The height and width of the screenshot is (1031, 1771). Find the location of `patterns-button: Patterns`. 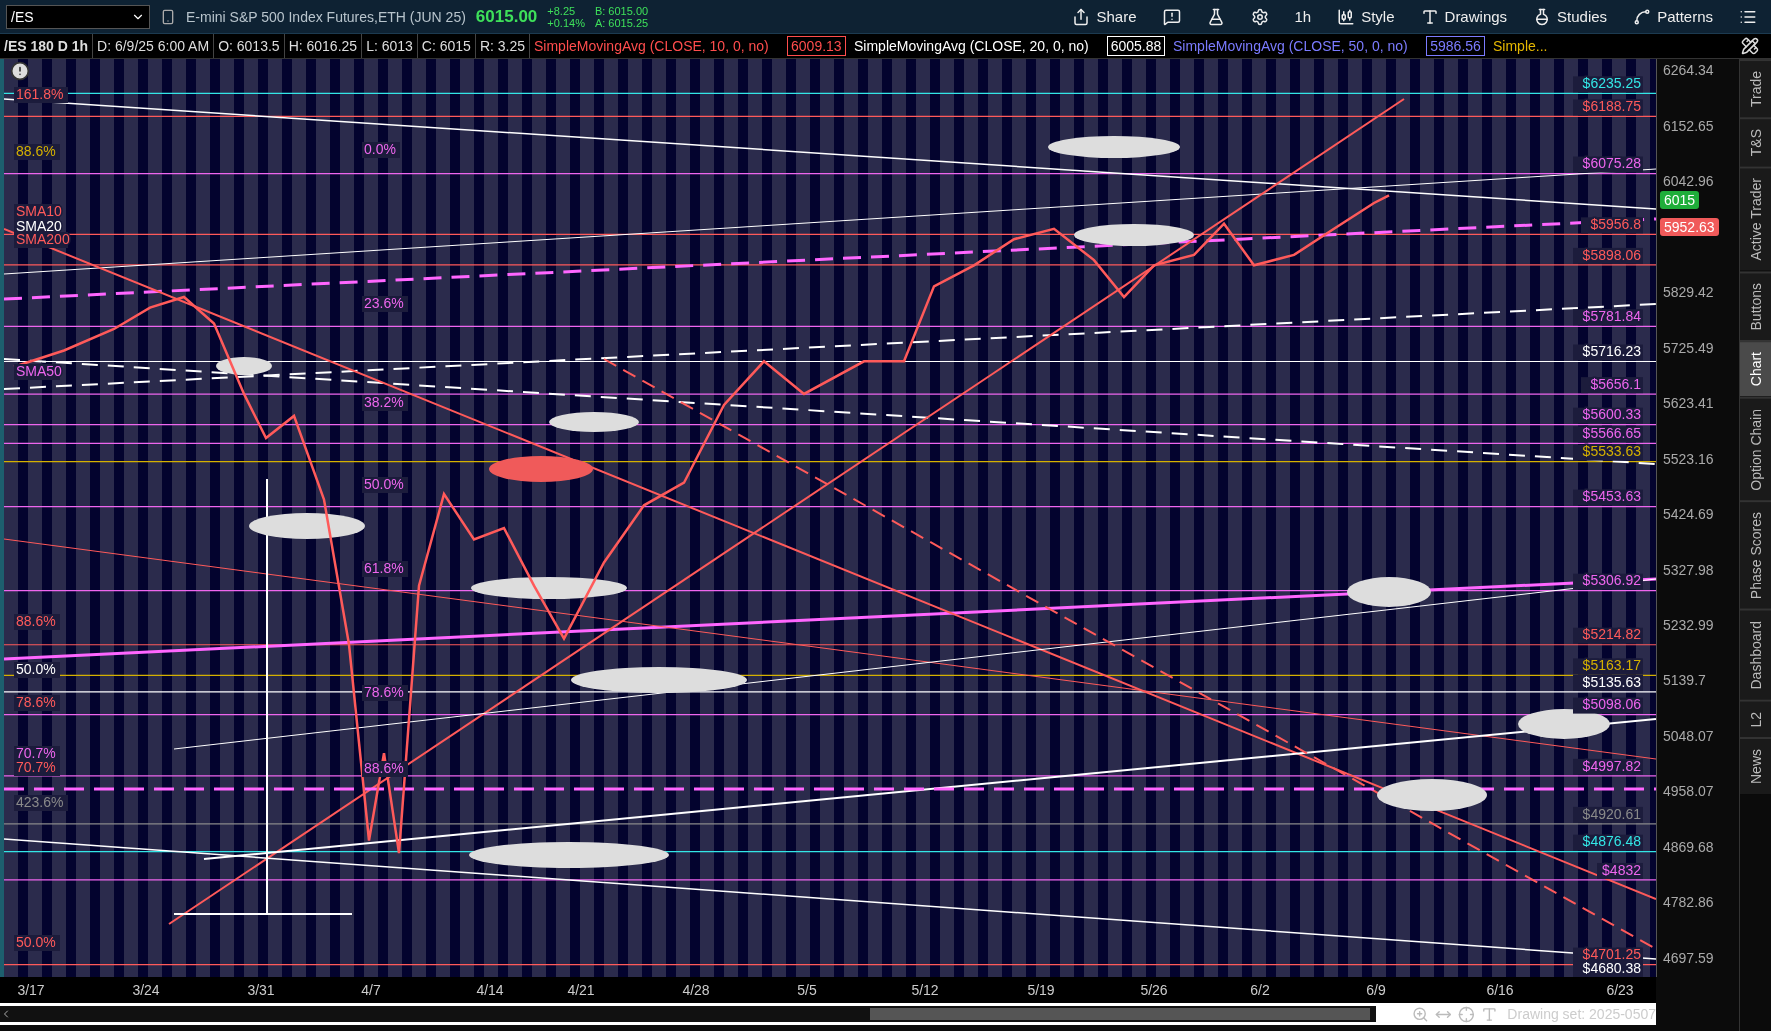

patterns-button: Patterns is located at coordinates (1673, 16).